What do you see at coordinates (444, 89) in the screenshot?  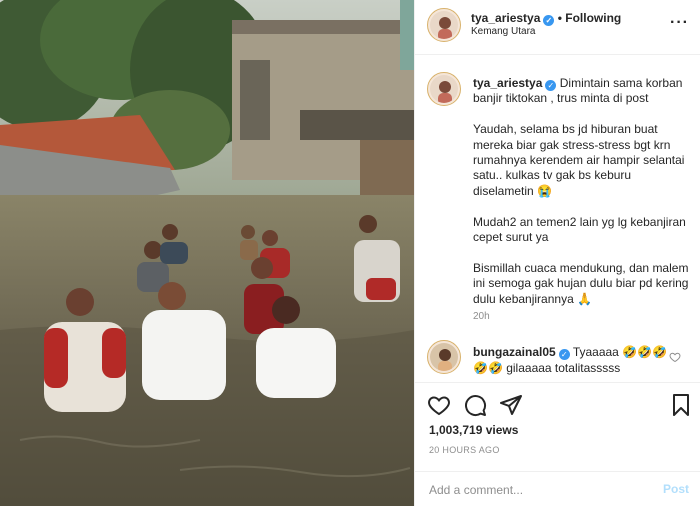 I see `caption-author-avatar` at bounding box center [444, 89].